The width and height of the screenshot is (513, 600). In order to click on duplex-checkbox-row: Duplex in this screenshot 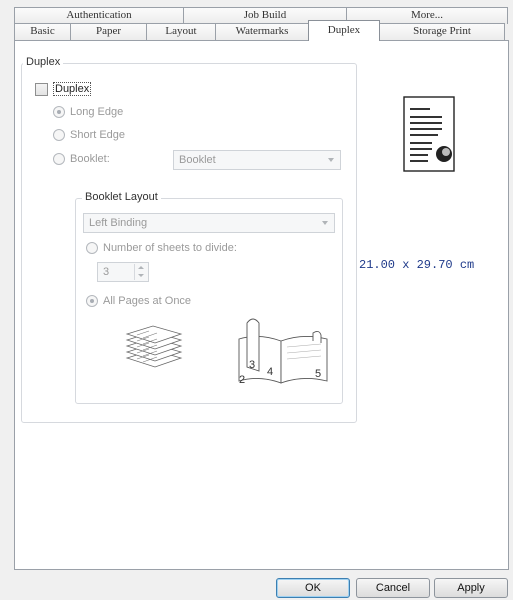, I will do `click(63, 89)`.